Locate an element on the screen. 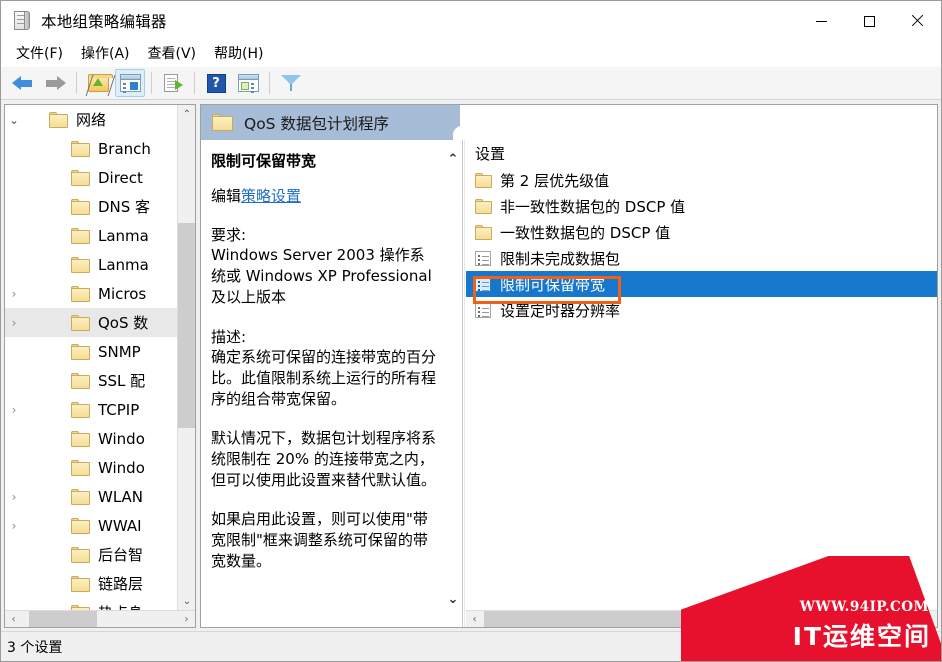 This screenshot has height=662, width=942. settings-hscroll-thumb is located at coordinates (659, 619).